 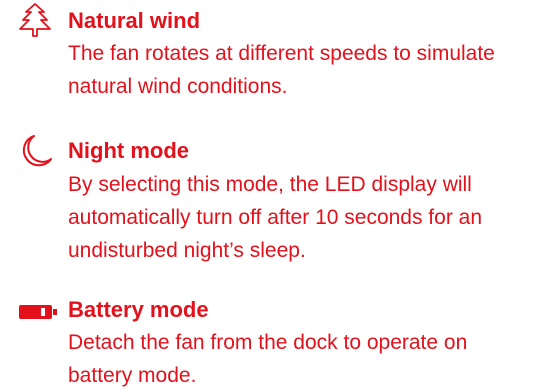 I want to click on feature-title: Natural wind, so click(x=134, y=20).